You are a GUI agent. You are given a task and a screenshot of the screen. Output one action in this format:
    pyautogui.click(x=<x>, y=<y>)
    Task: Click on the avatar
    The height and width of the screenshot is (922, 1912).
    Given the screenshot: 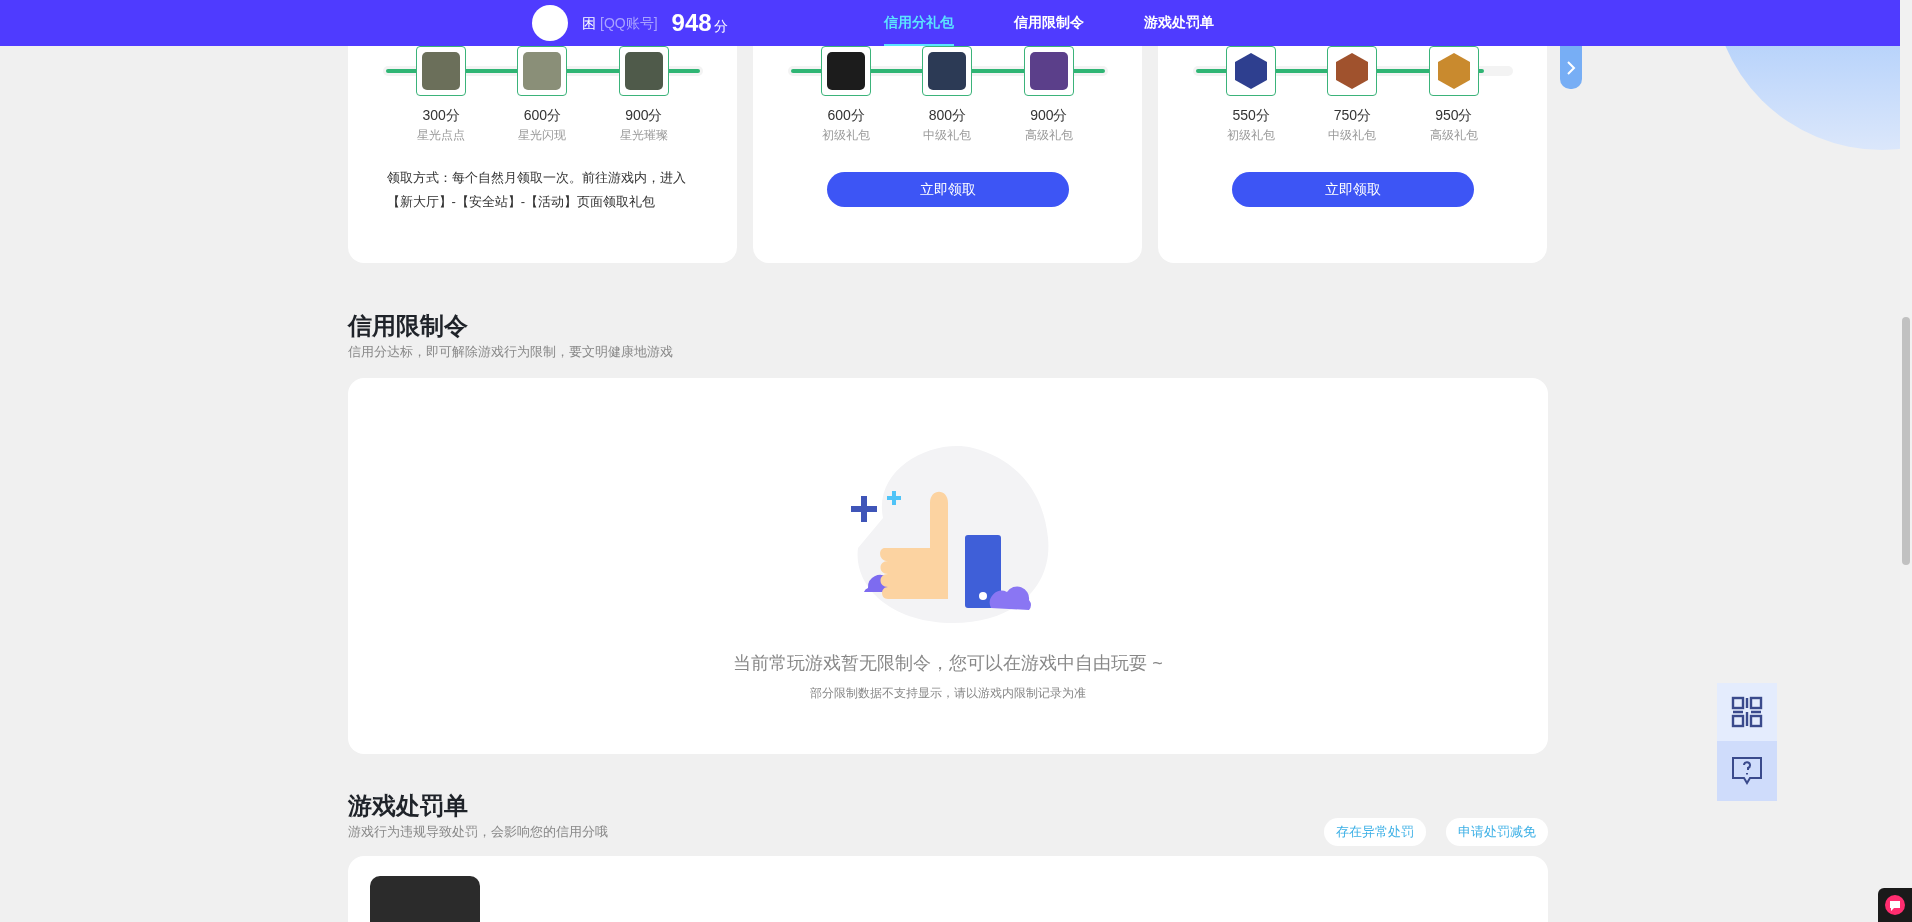 What is the action you would take?
    pyautogui.click(x=550, y=23)
    